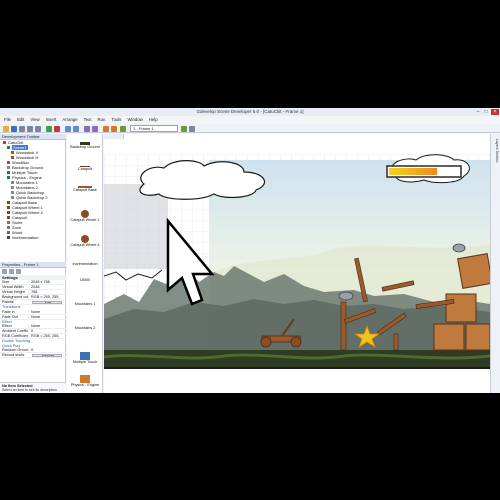  Describe the element at coordinates (25, 237) in the screenshot. I see `tree-item-label: Incrémentation` at that location.